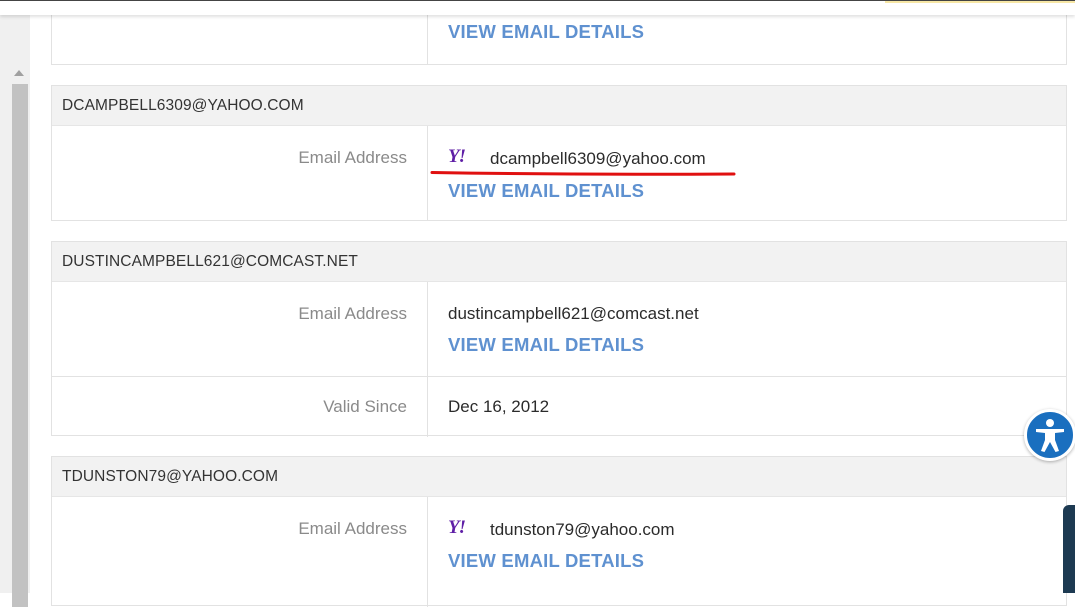 Image resolution: width=1075 pixels, height=607 pixels. Describe the element at coordinates (19, 73) in the screenshot. I see `scroll-up-arrow-icon` at that location.